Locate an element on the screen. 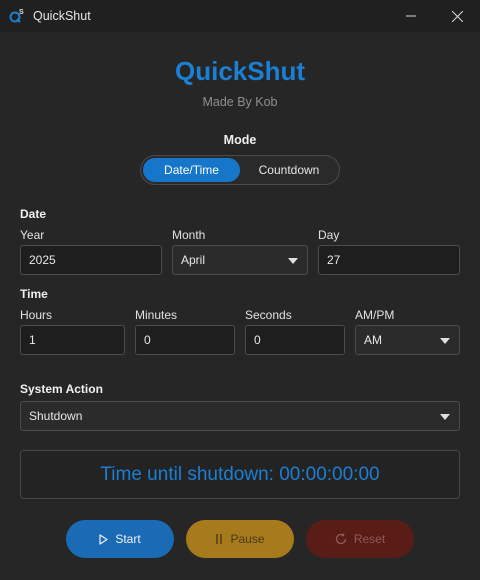  minutes-value: 0 is located at coordinates (147, 340).